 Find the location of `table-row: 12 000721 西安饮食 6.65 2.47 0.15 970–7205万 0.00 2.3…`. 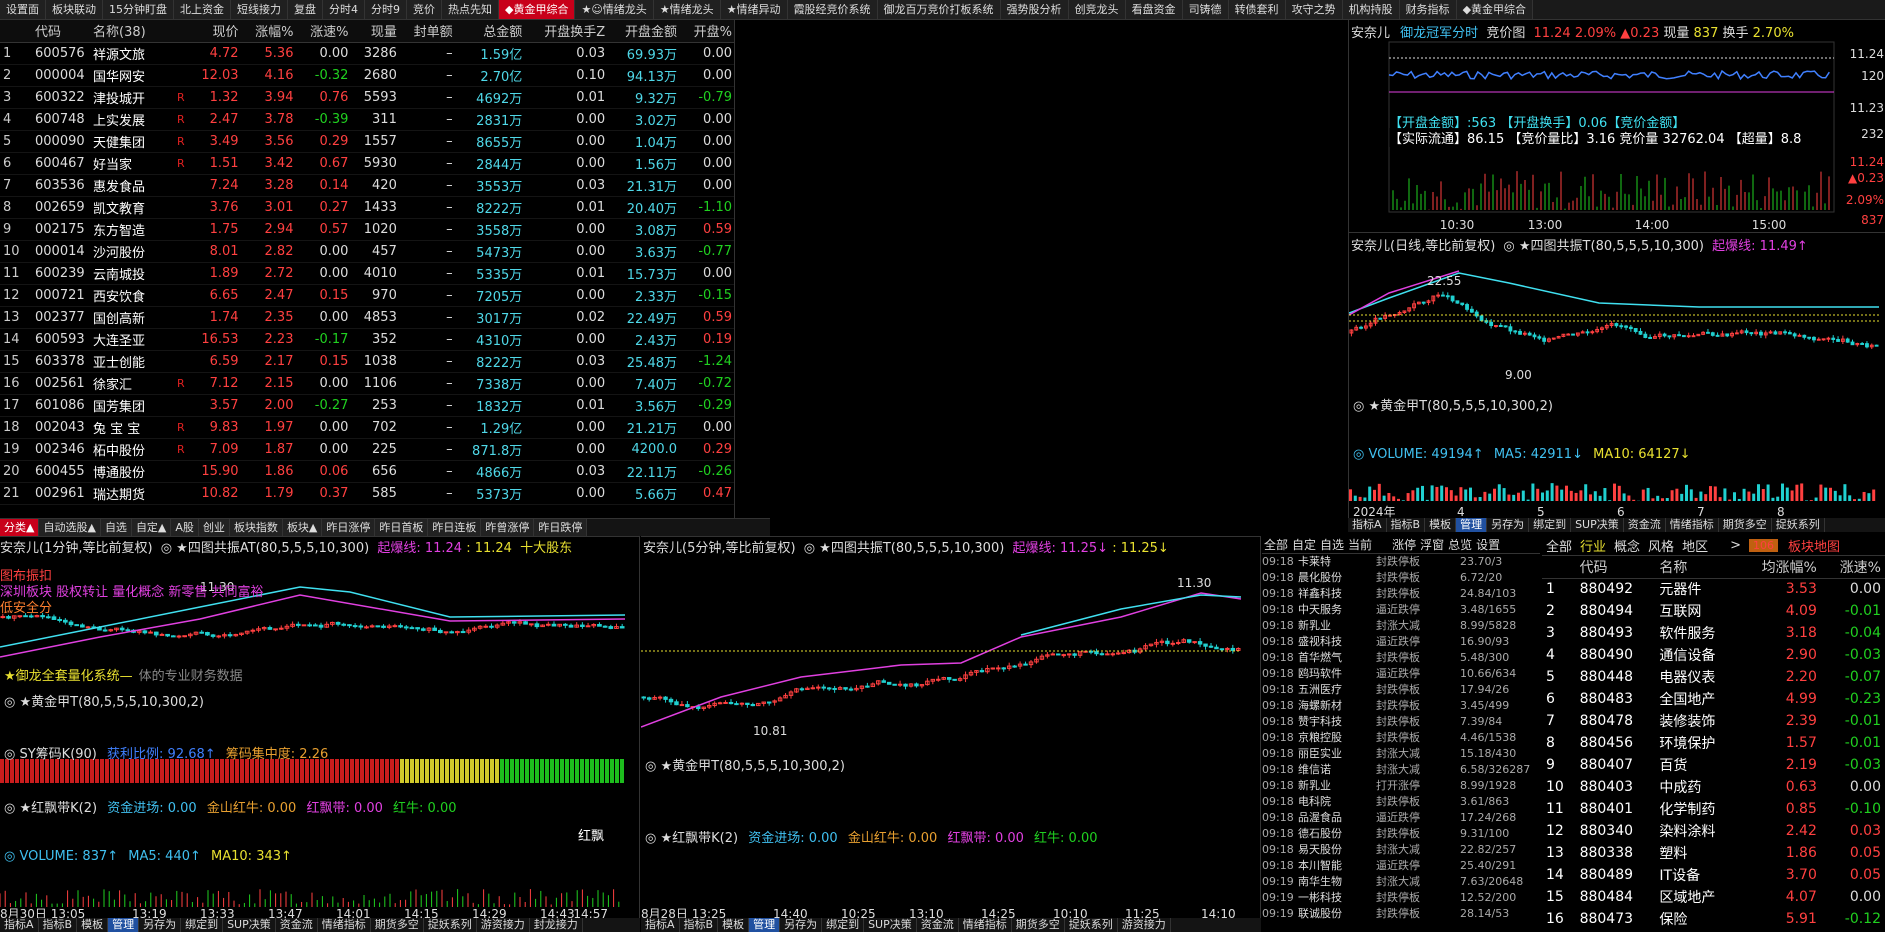

table-row: 12 000721 西安饮食 6.65 2.47 0.15 970–7205万 0.00 2.3… is located at coordinates (367, 295).